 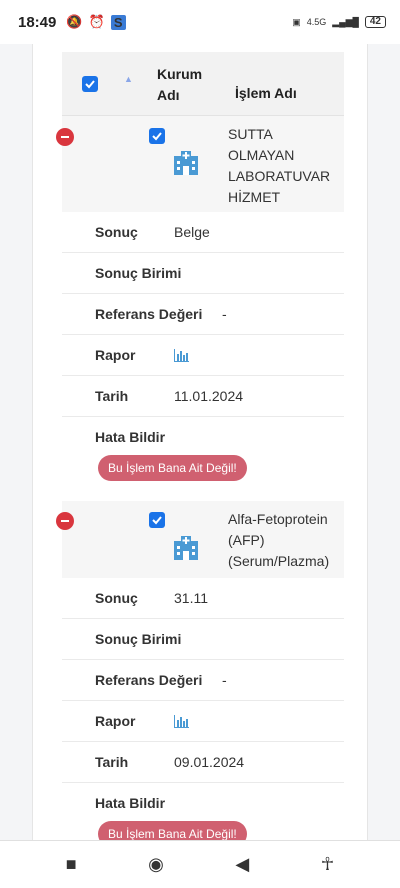 What do you see at coordinates (242, 864) in the screenshot?
I see `back-icon: ◀` at bounding box center [242, 864].